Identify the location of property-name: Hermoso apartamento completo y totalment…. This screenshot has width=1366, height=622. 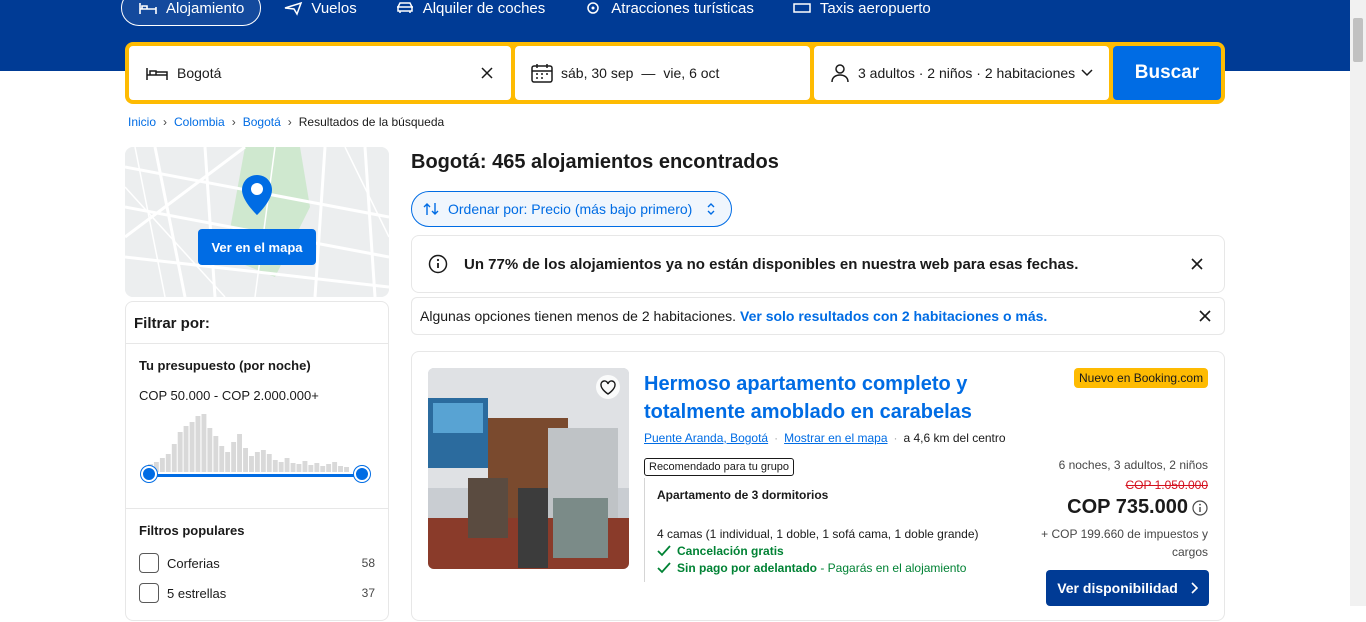
(844, 398).